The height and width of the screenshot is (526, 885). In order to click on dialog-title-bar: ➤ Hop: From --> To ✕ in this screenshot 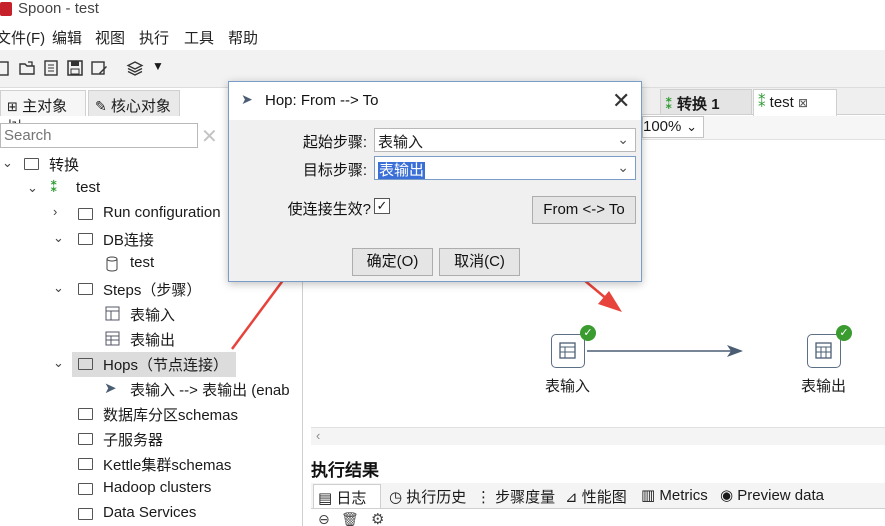, I will do `click(435, 101)`.